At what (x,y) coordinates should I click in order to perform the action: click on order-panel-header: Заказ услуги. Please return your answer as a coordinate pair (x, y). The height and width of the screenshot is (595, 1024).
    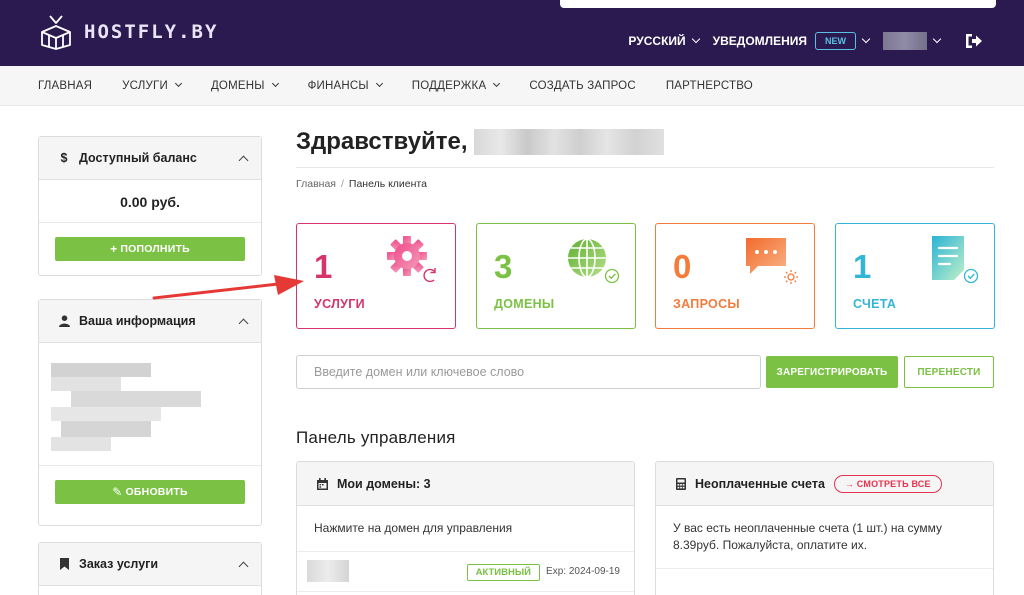
    Looking at the image, I should click on (150, 564).